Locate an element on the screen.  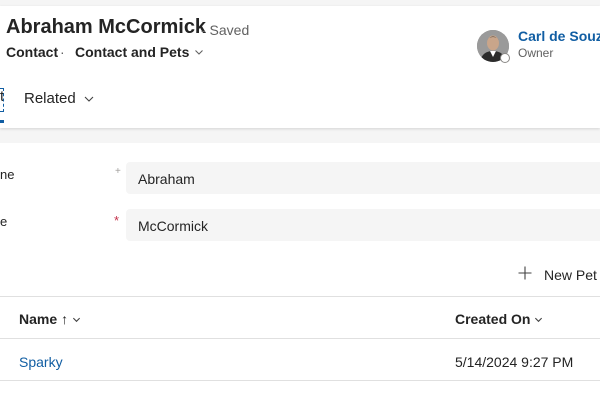
recommended-marker: + is located at coordinates (118, 171).